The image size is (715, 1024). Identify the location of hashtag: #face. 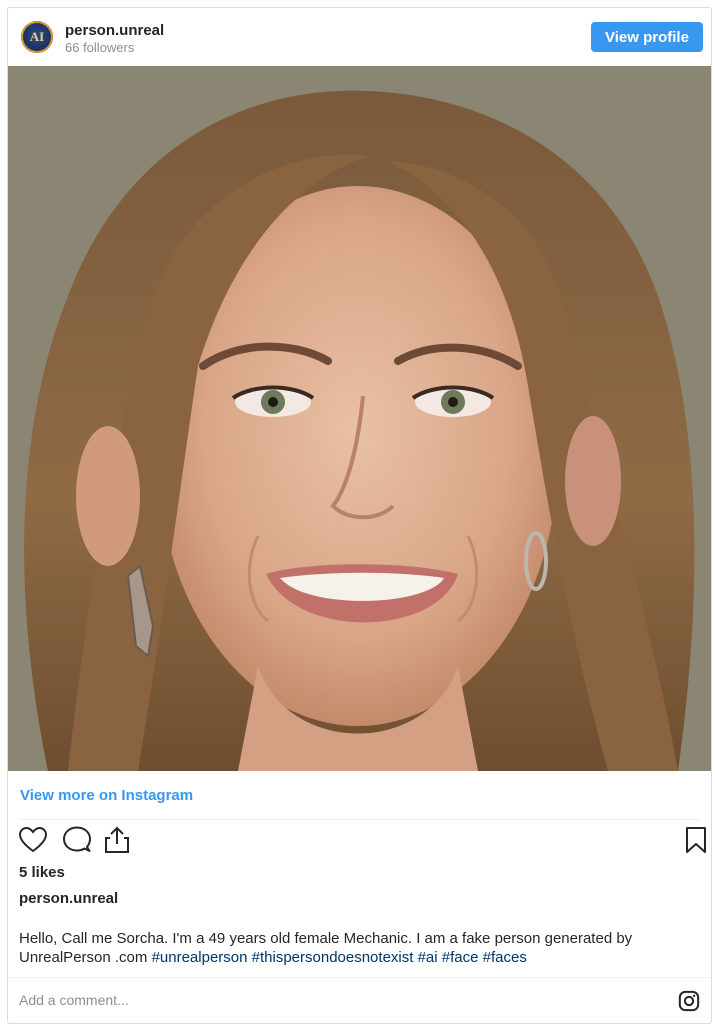
(460, 957).